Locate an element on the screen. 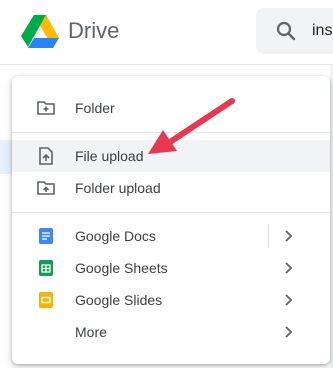  header-divider is located at coordinates (166, 64).